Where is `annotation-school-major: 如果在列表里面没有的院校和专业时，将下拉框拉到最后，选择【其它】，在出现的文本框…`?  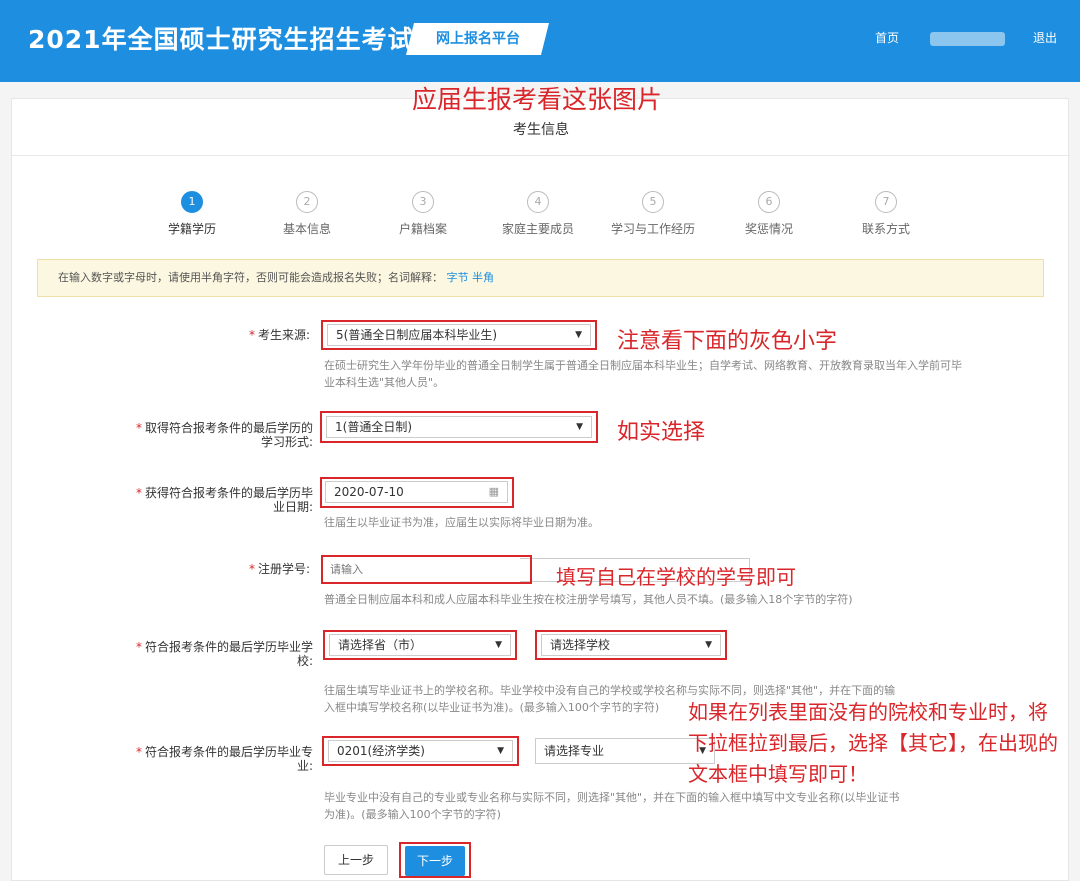 annotation-school-major: 如果在列表里面没有的院校和专业时，将下拉框拉到最后，选择【其它】，在出现的文本框… is located at coordinates (873, 743).